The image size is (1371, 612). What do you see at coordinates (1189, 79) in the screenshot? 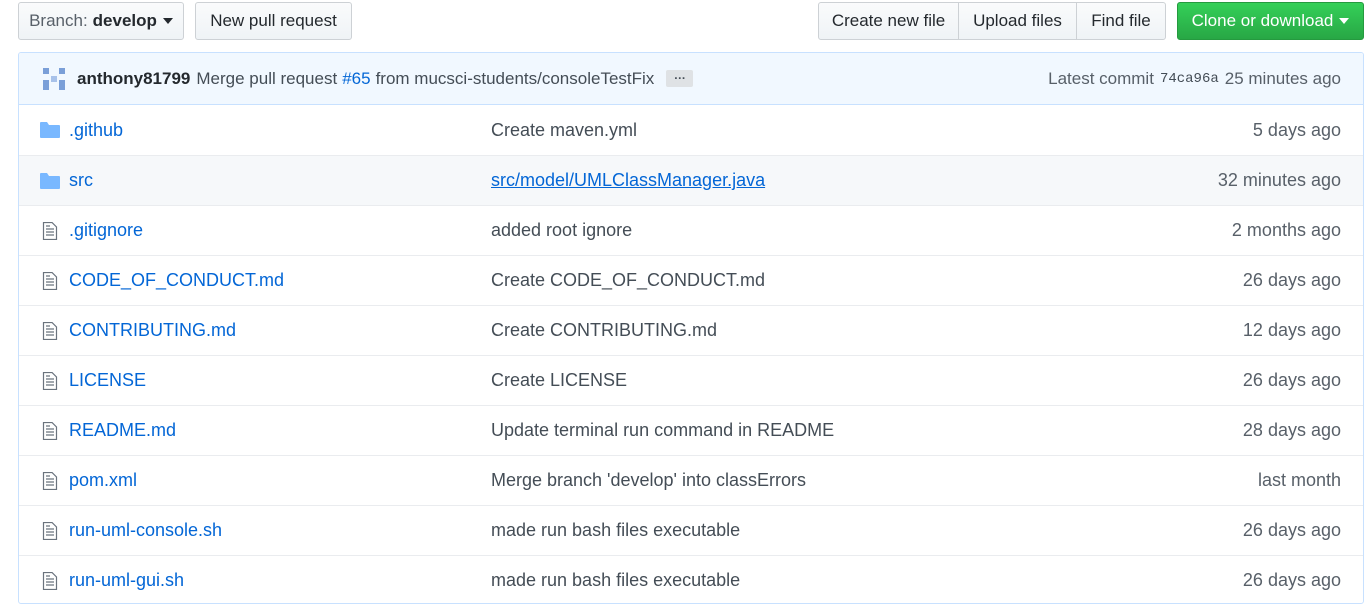
I see `commit-sha-link: 74ca96a` at bounding box center [1189, 79].